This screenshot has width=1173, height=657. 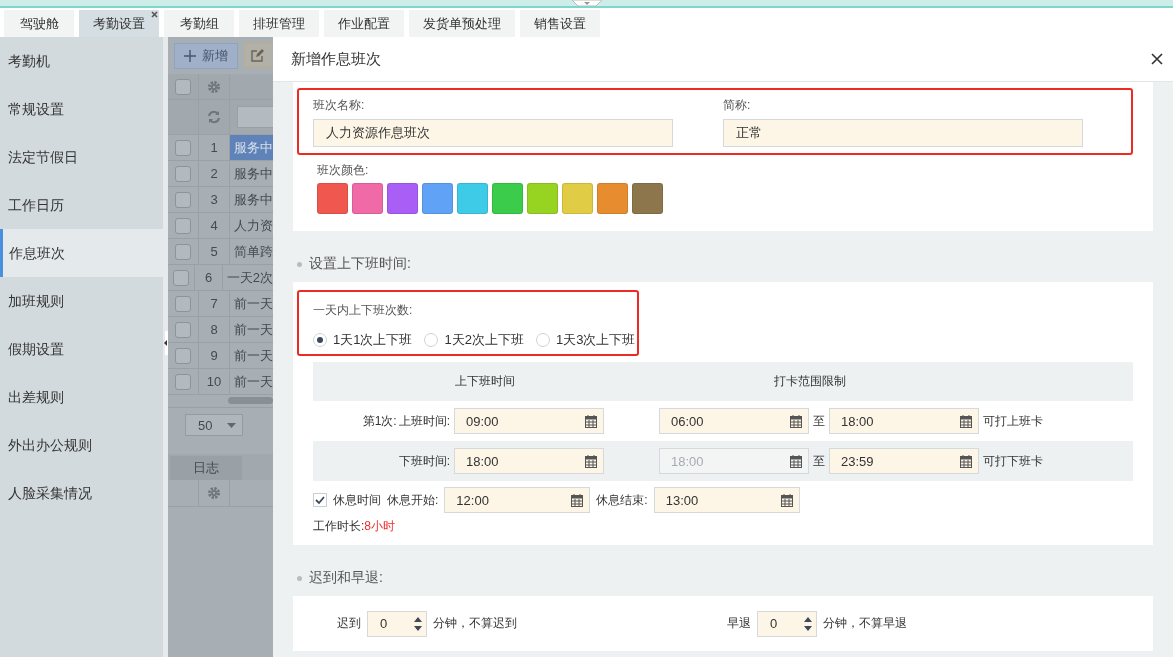 I want to click on section-title: 设置上下班时间:, so click(x=360, y=264).